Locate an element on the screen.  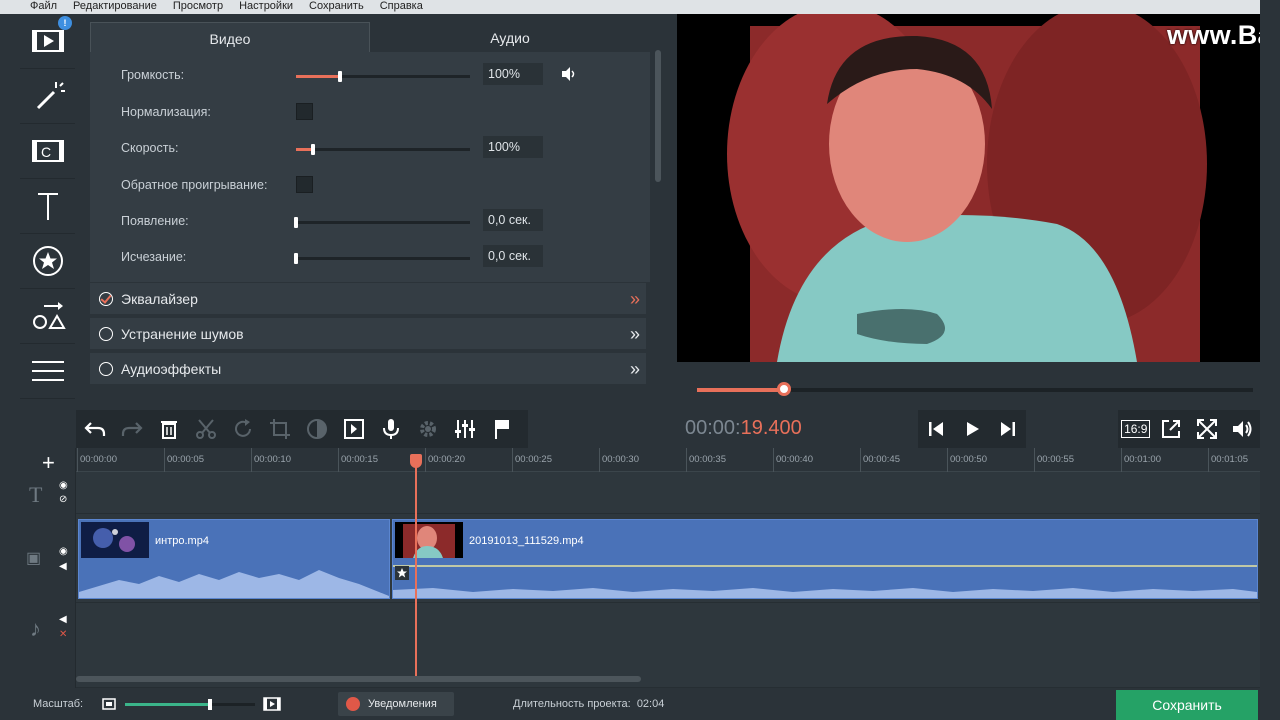
stickers-button is located at coordinates (47, 261).